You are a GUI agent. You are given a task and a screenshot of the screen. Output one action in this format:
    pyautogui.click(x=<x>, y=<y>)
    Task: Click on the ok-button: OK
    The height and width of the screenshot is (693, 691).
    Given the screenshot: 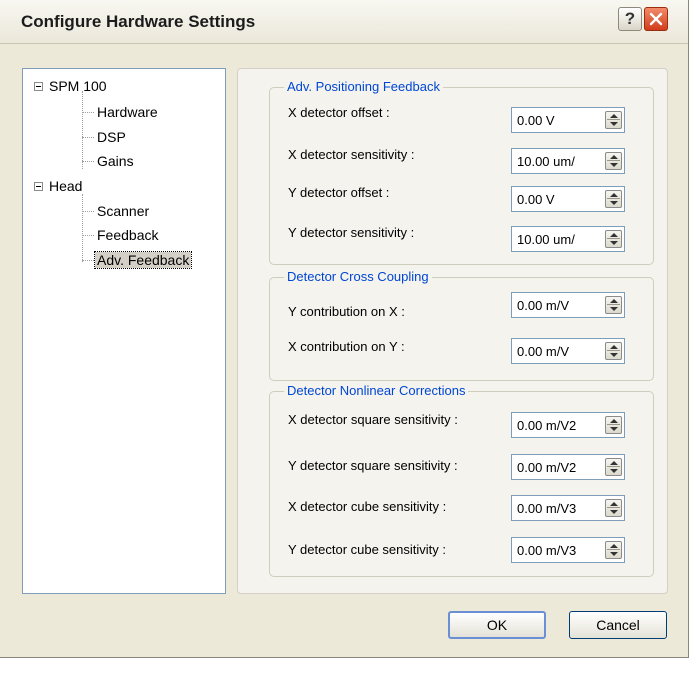 What is the action you would take?
    pyautogui.click(x=497, y=625)
    